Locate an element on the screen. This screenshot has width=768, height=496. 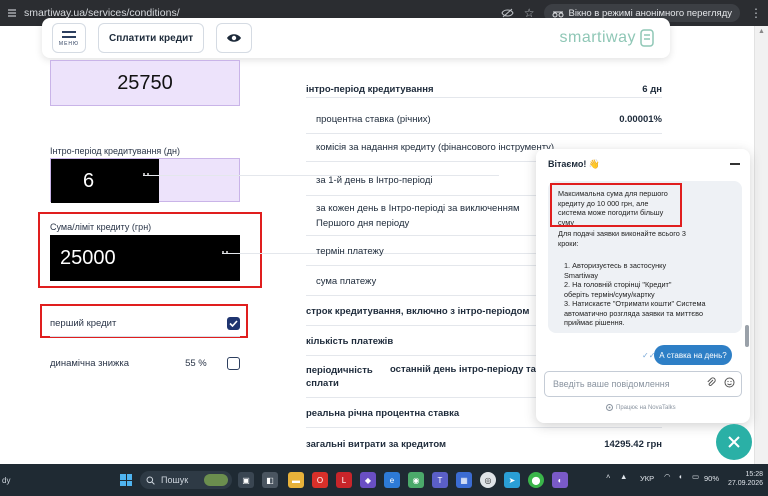
chat-scrollbar is located at coordinates (747, 336).